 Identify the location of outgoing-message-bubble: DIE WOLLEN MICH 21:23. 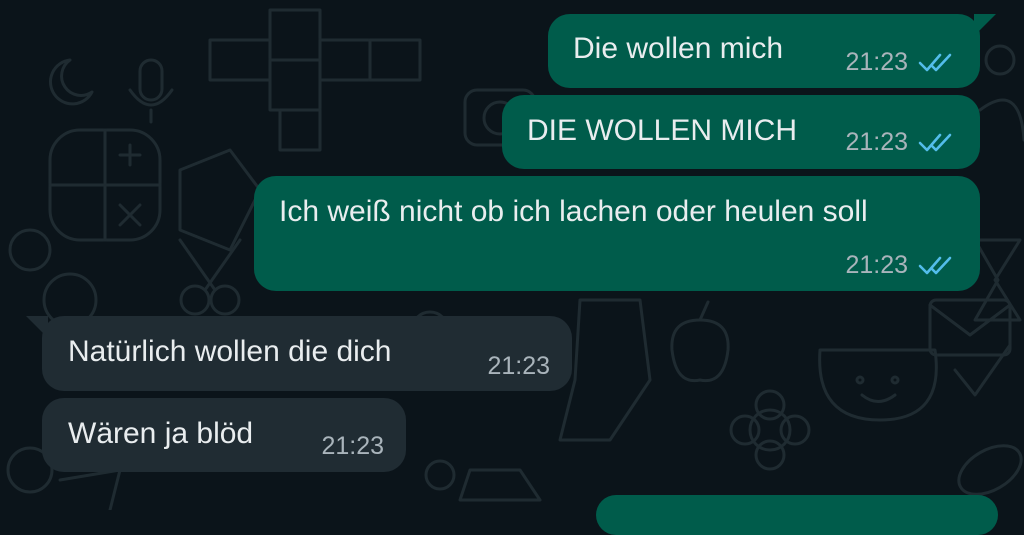
(741, 132).